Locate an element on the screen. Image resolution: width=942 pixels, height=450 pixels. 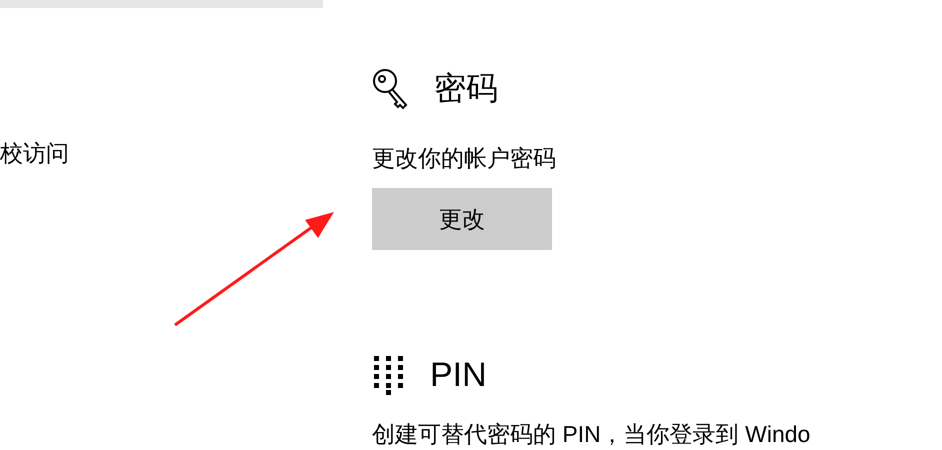
section-title: PIN is located at coordinates (458, 375).